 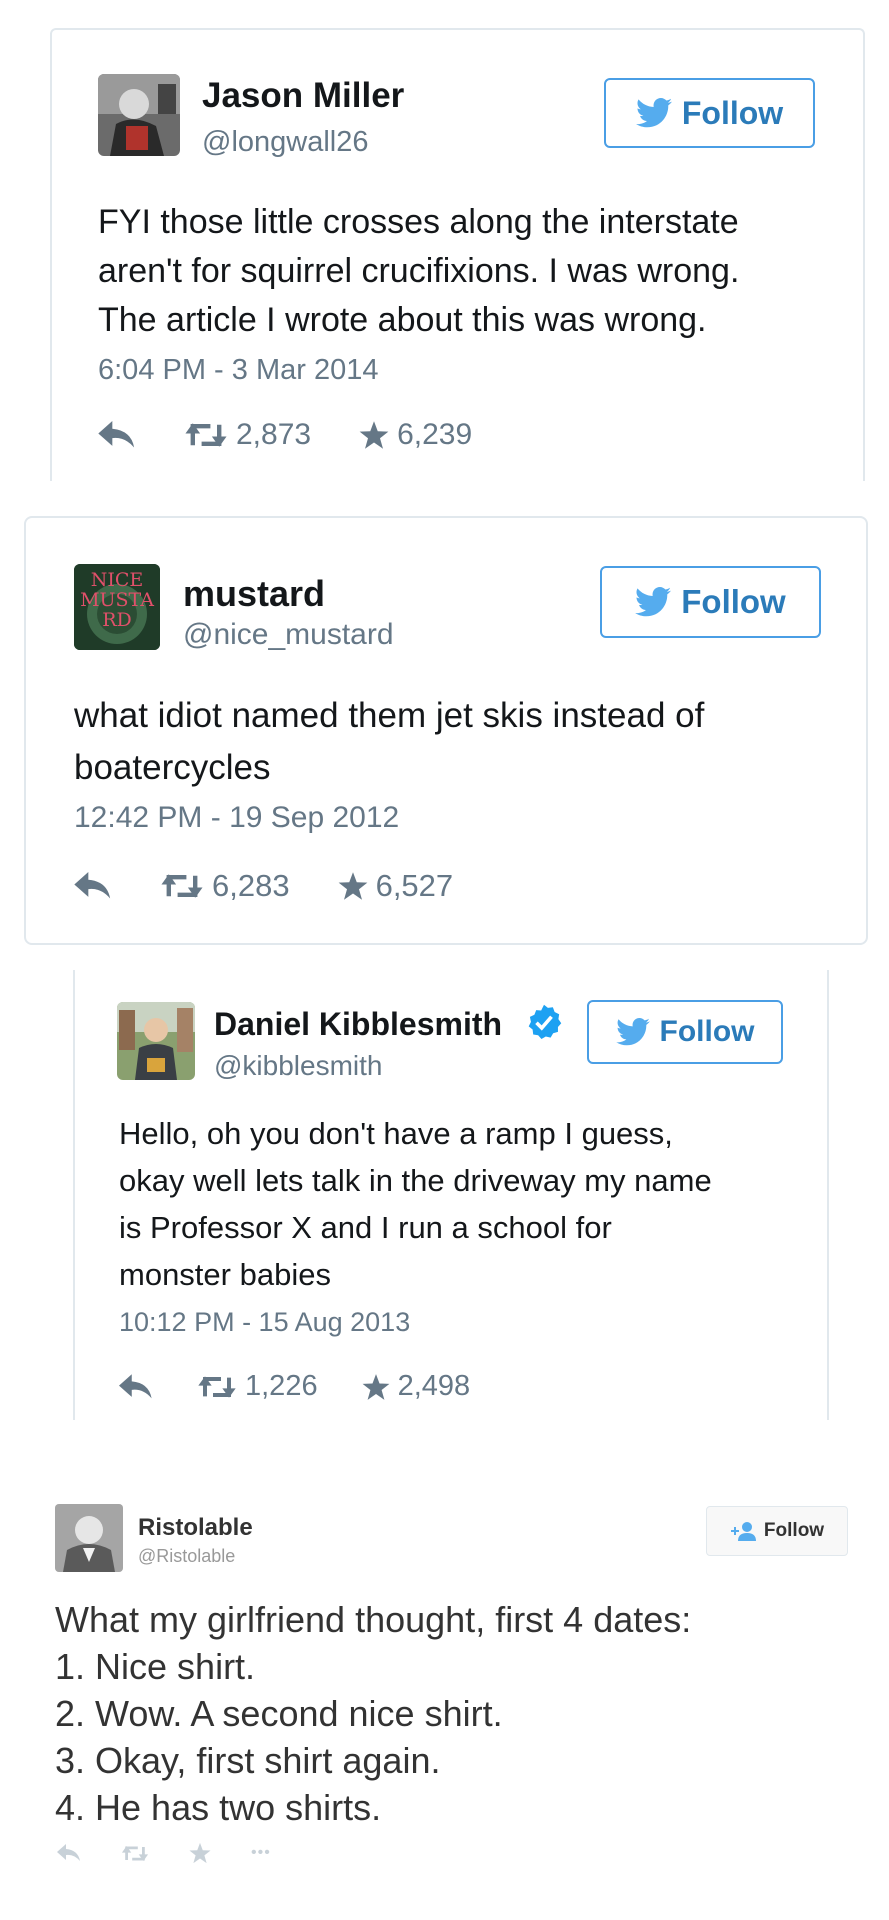 I want to click on display-name: Jason Miller, so click(x=303, y=96).